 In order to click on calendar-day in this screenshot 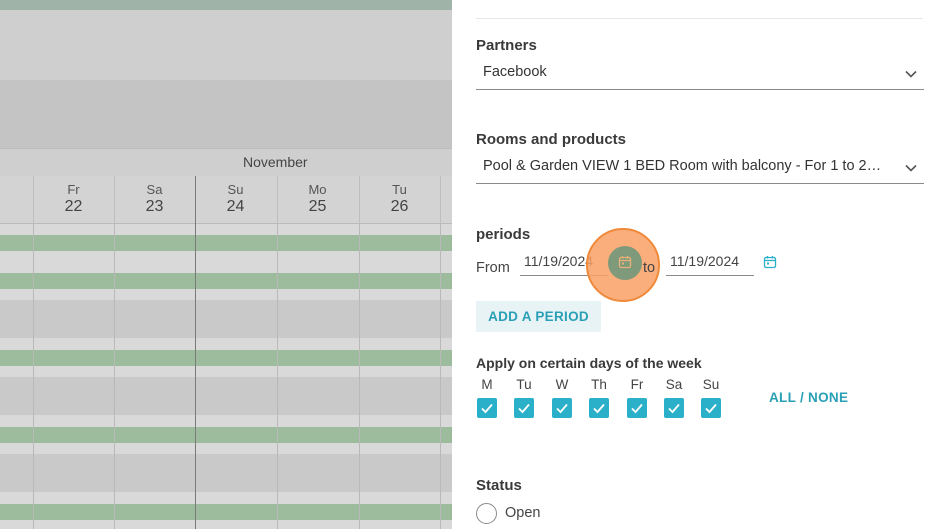, I will do `click(446, 200)`.